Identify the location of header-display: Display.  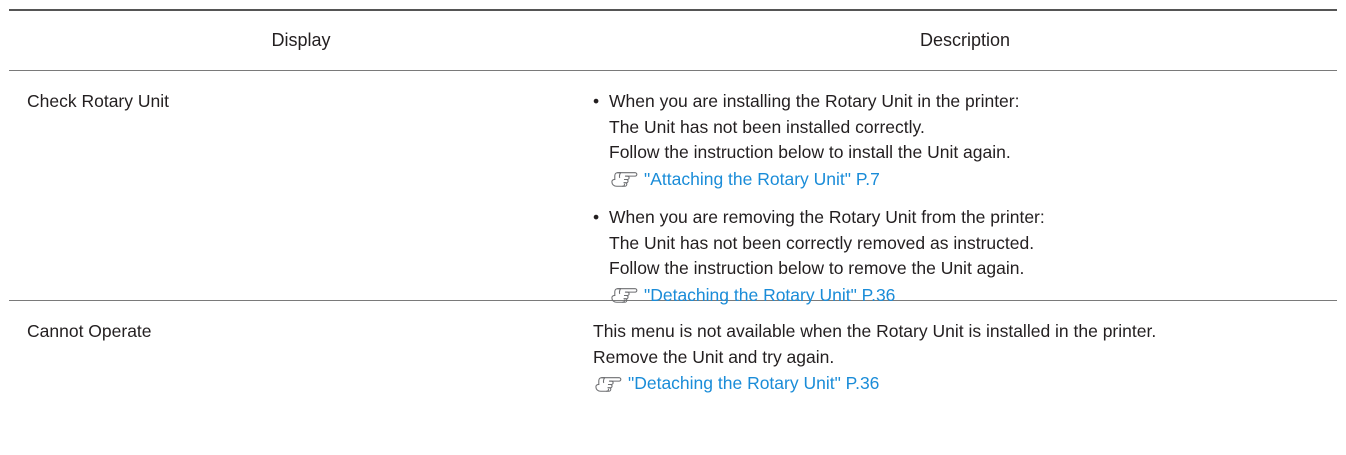
(301, 40).